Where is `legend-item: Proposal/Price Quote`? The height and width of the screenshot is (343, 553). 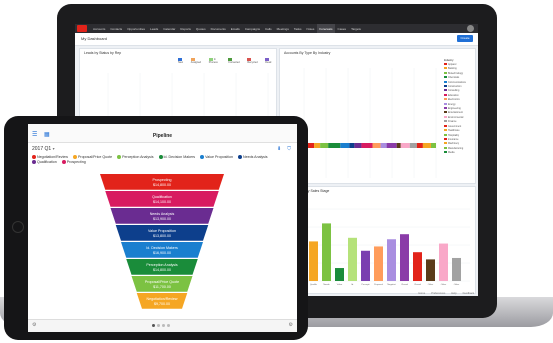
legend-item: Proposal/Price Quote is located at coordinates (92, 157).